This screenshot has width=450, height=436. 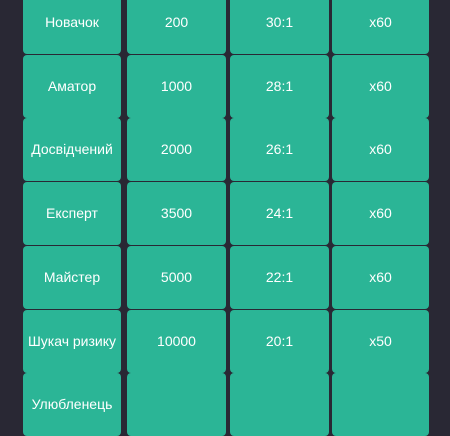 What do you see at coordinates (72, 341) in the screenshot?
I see `level-name-cell: Шукач ризику` at bounding box center [72, 341].